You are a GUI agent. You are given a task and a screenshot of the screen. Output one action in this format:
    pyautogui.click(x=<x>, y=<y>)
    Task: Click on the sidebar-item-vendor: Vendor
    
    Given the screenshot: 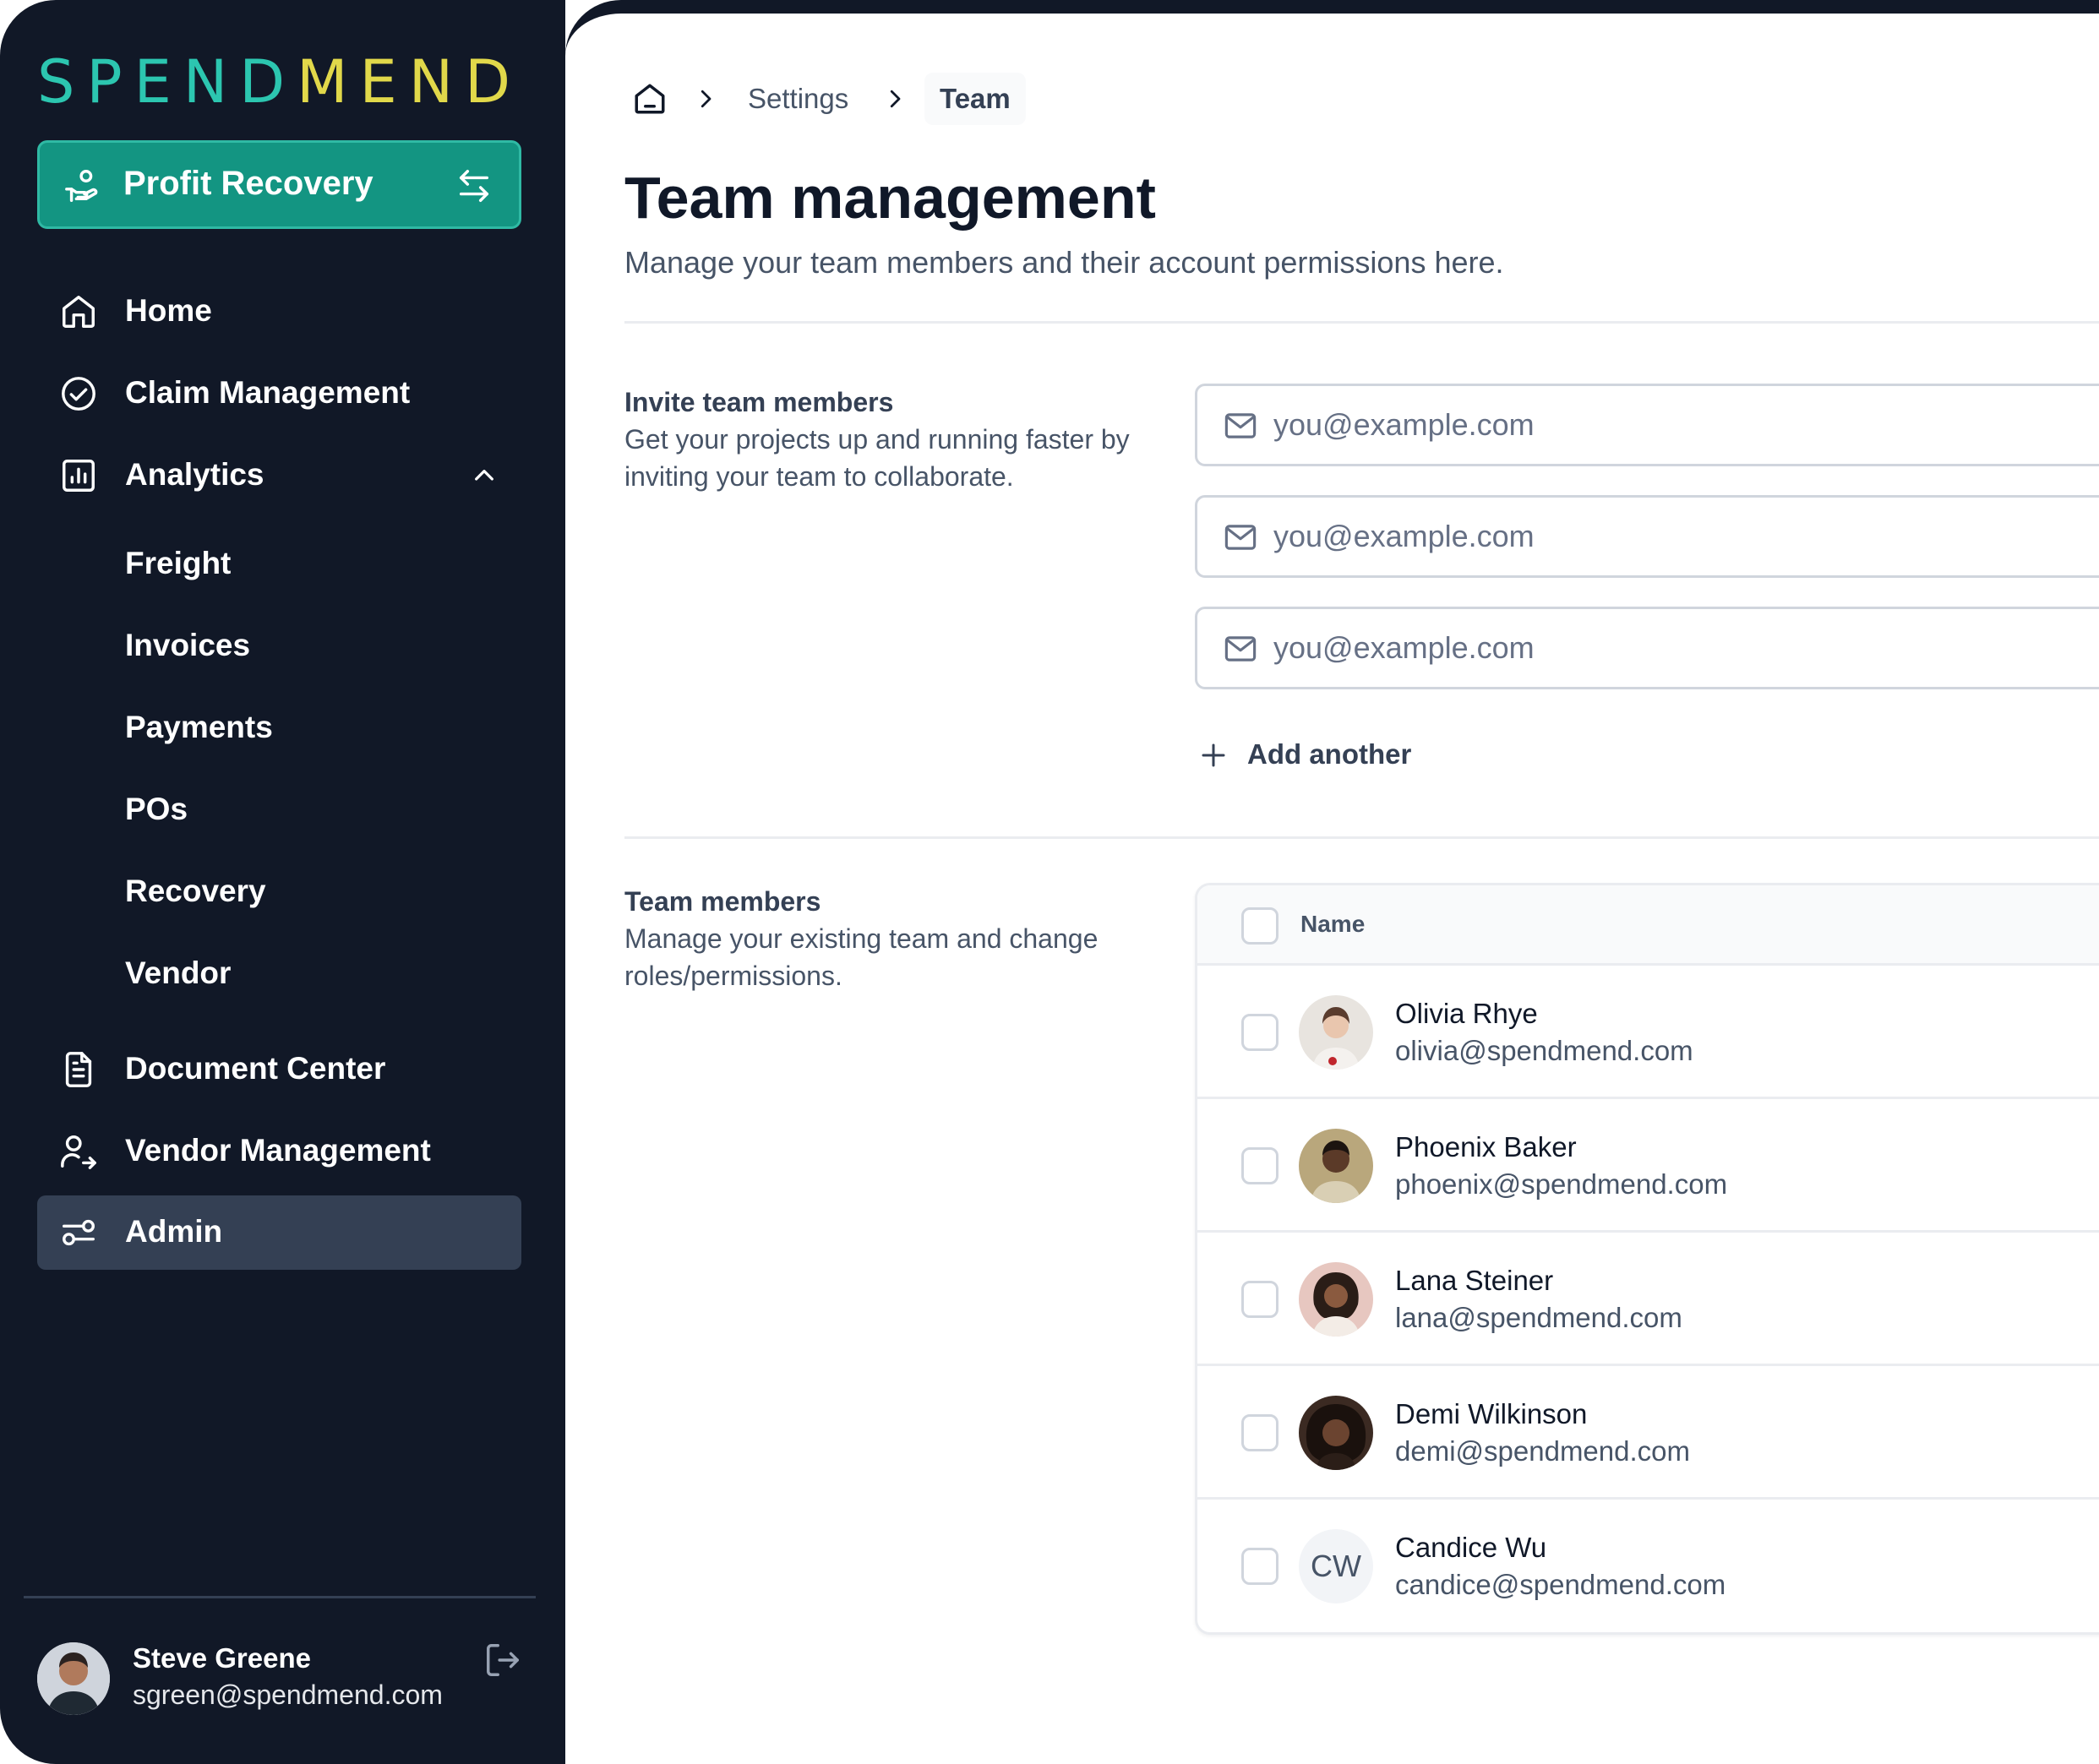 What is the action you would take?
    pyautogui.click(x=279, y=974)
    